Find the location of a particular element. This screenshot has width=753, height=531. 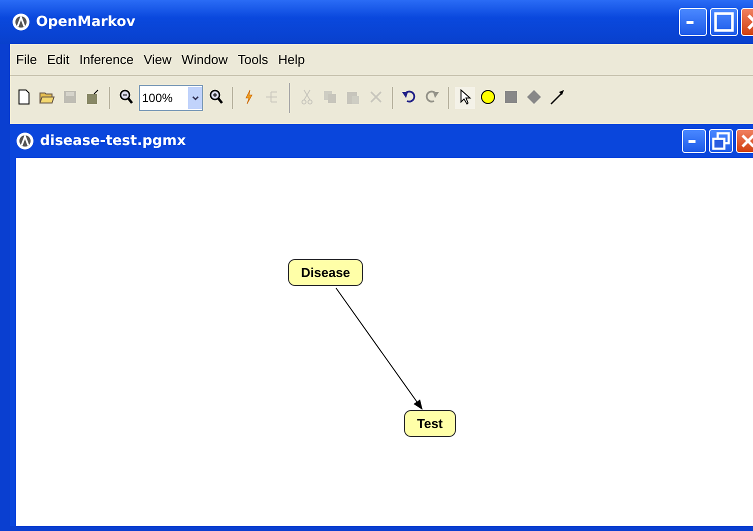

clipboard-icon is located at coordinates (353, 97).